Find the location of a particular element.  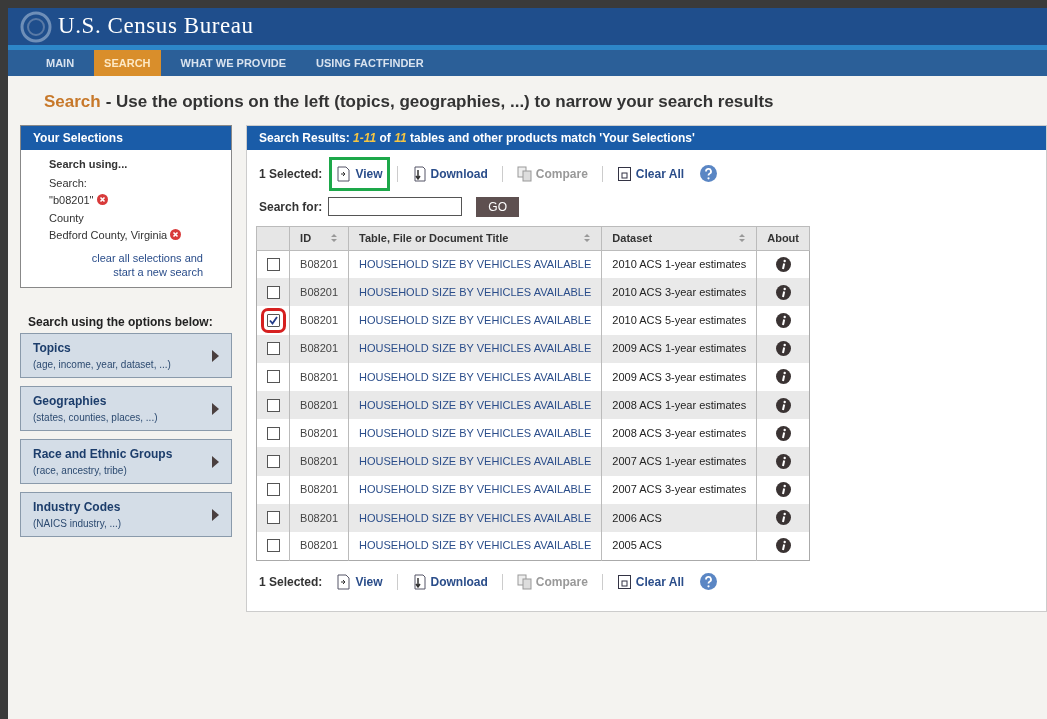

option-hint: (NAICS industry, ...) is located at coordinates (77, 524).